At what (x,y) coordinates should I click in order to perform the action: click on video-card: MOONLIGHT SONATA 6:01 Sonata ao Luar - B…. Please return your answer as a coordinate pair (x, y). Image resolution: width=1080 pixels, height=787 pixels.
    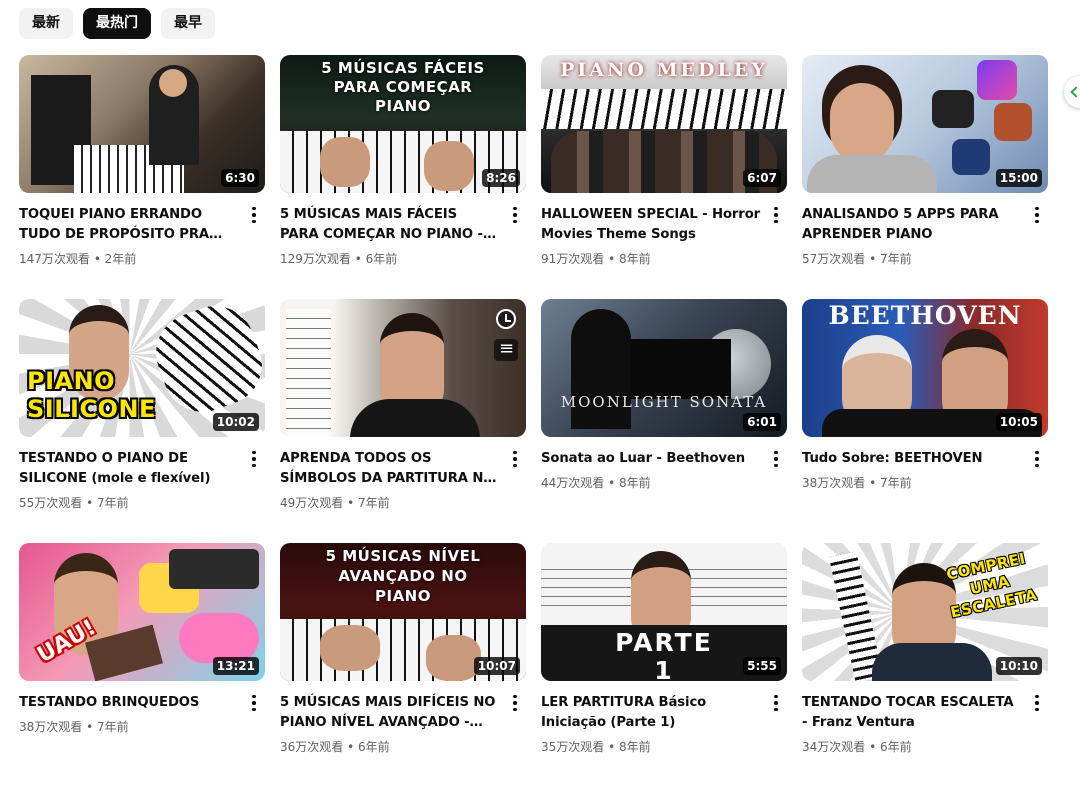
    Looking at the image, I should click on (664, 421).